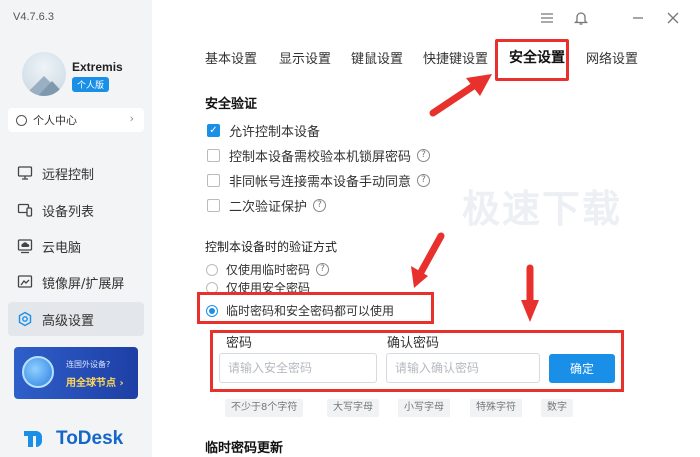 The width and height of the screenshot is (700, 457). Describe the element at coordinates (131, 118) in the screenshot. I see `chevron-right-icon: ›` at that location.